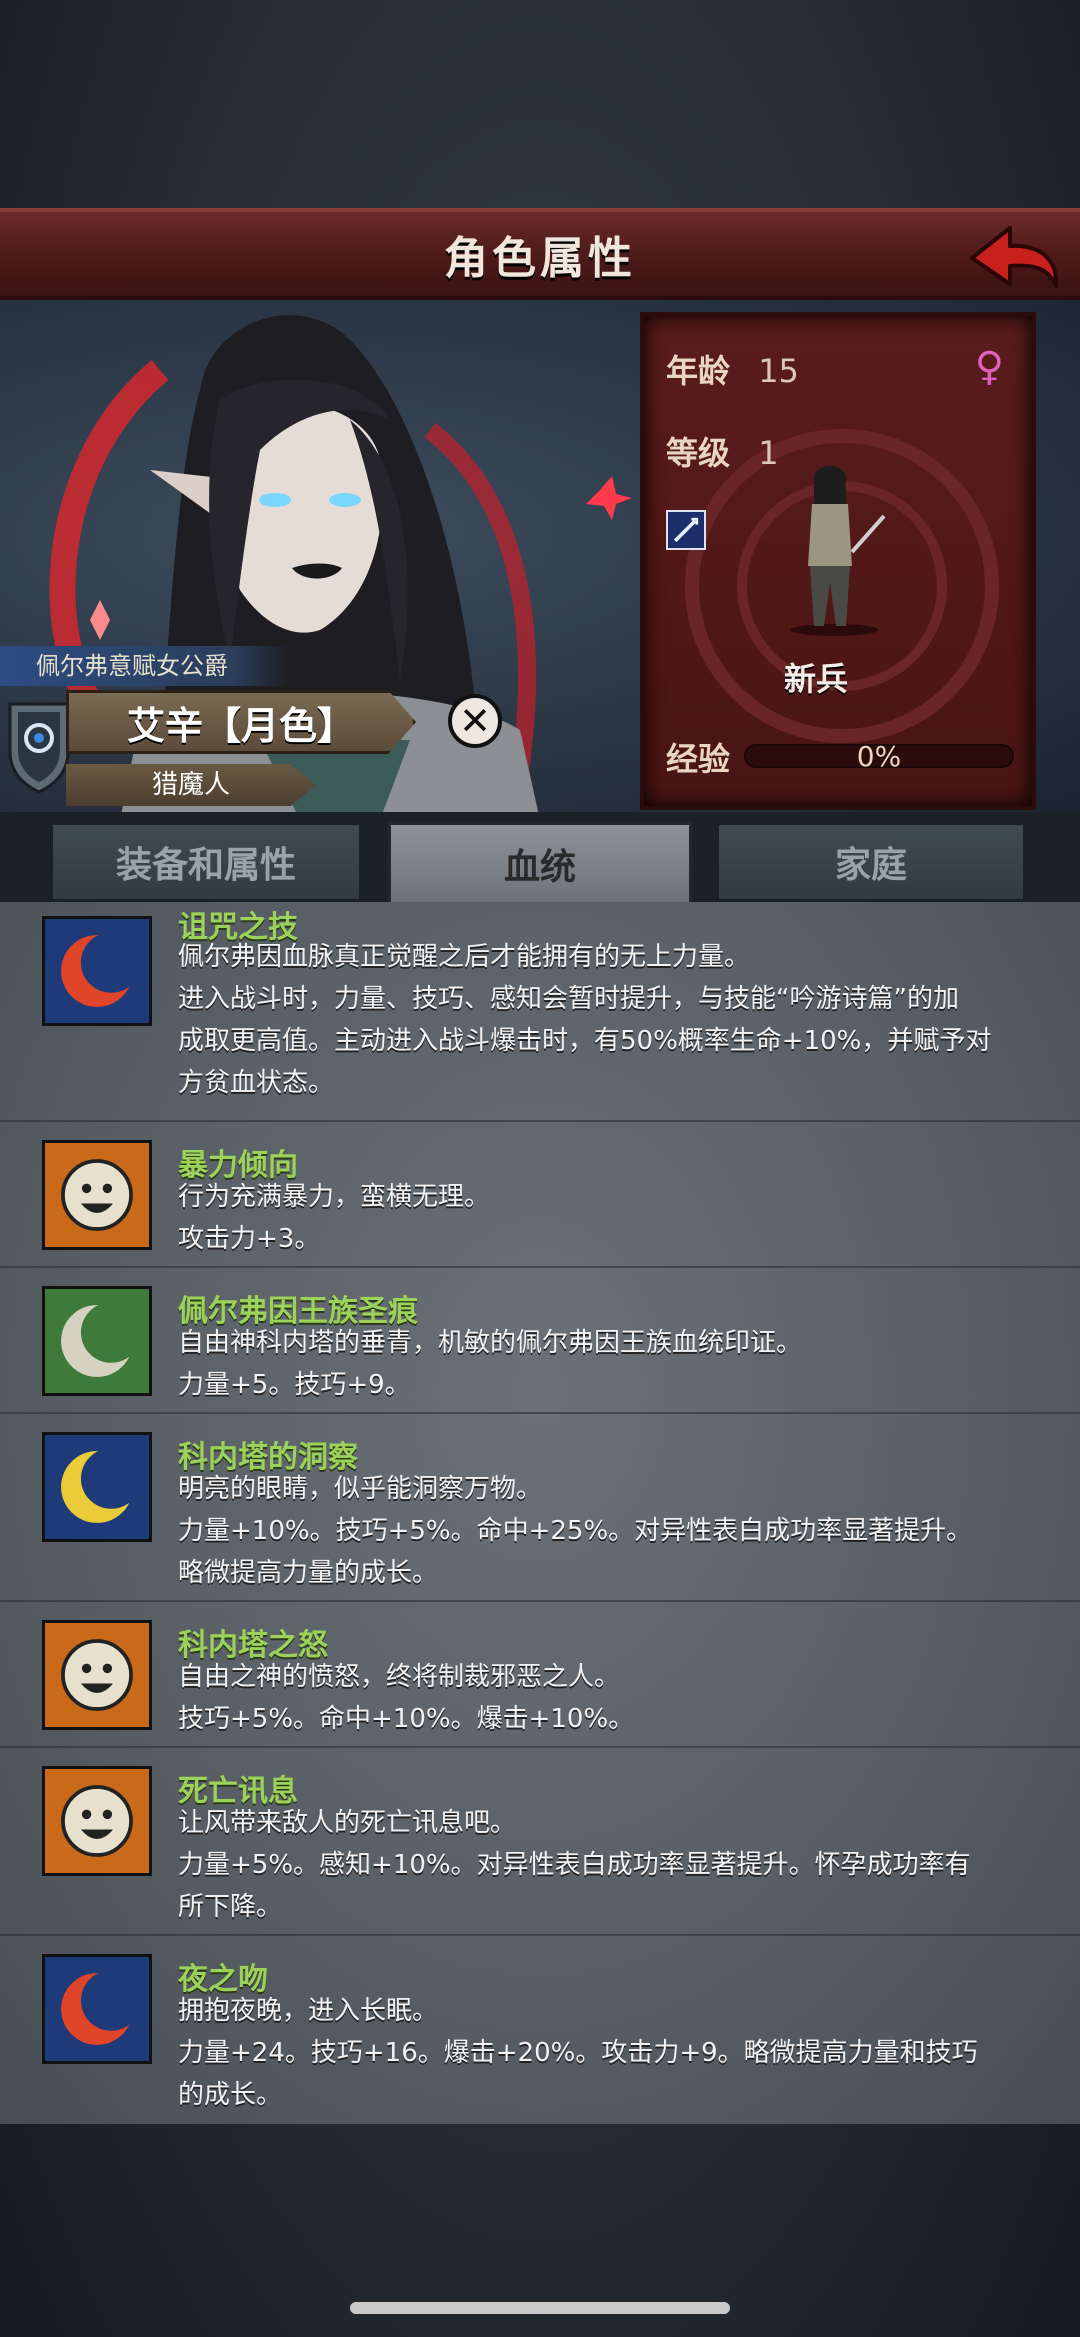 The image size is (1080, 2337). I want to click on level-row: 等级 1, so click(722, 451).